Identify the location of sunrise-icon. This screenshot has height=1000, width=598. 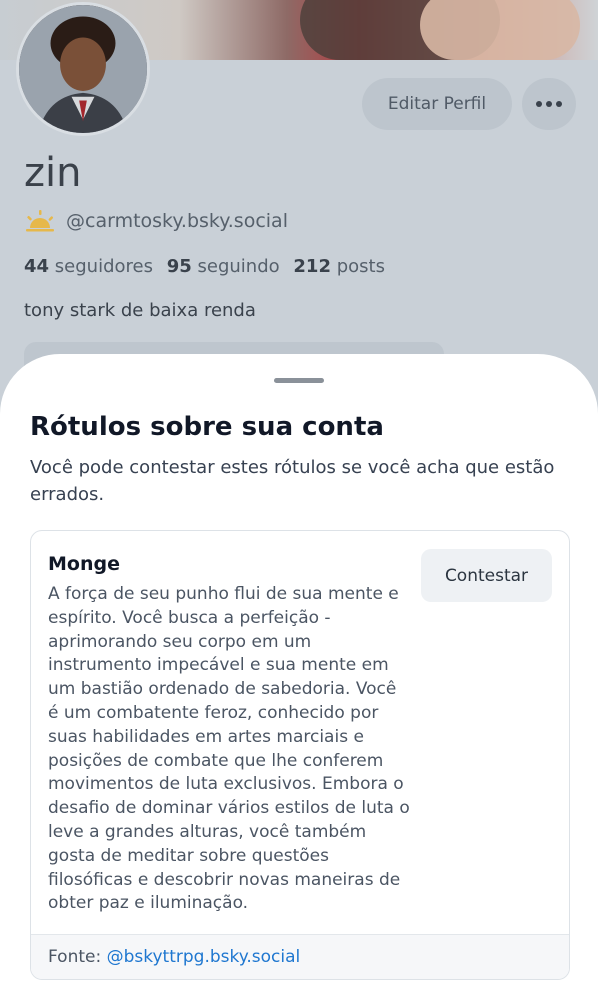
(40, 221).